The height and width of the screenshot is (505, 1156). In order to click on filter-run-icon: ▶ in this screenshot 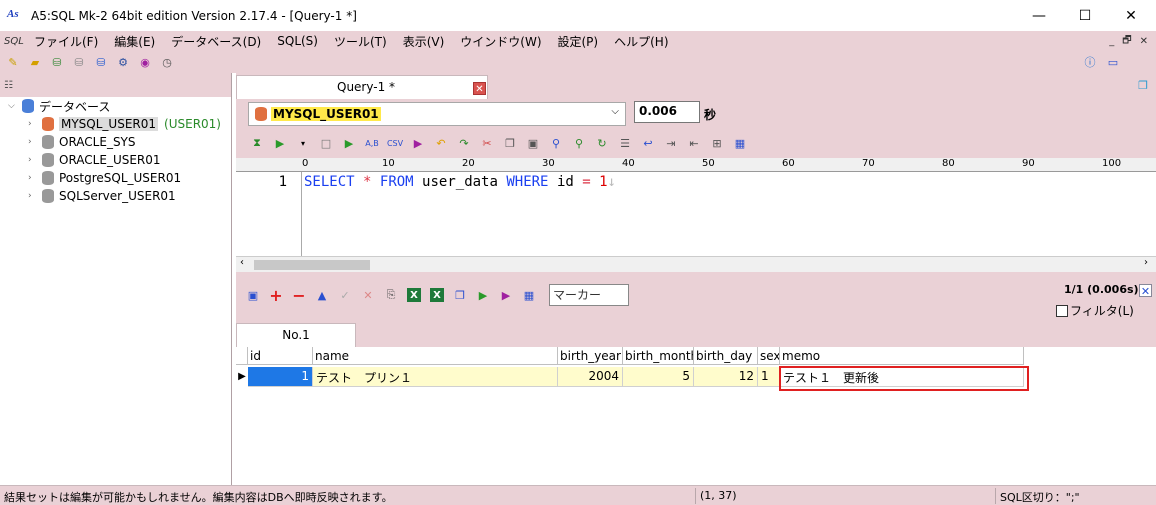, I will do `click(506, 295)`.